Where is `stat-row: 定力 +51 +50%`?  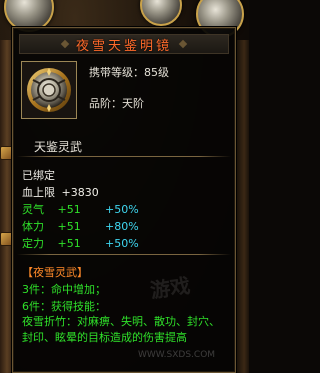
stat-row: 定力 +51 +50% is located at coordinates (80, 243).